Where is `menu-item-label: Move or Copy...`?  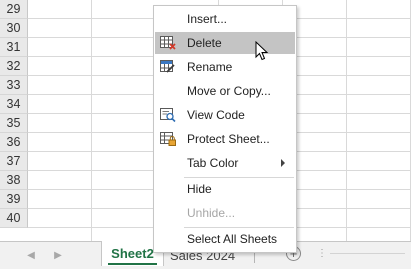 menu-item-label: Move or Copy... is located at coordinates (229, 91).